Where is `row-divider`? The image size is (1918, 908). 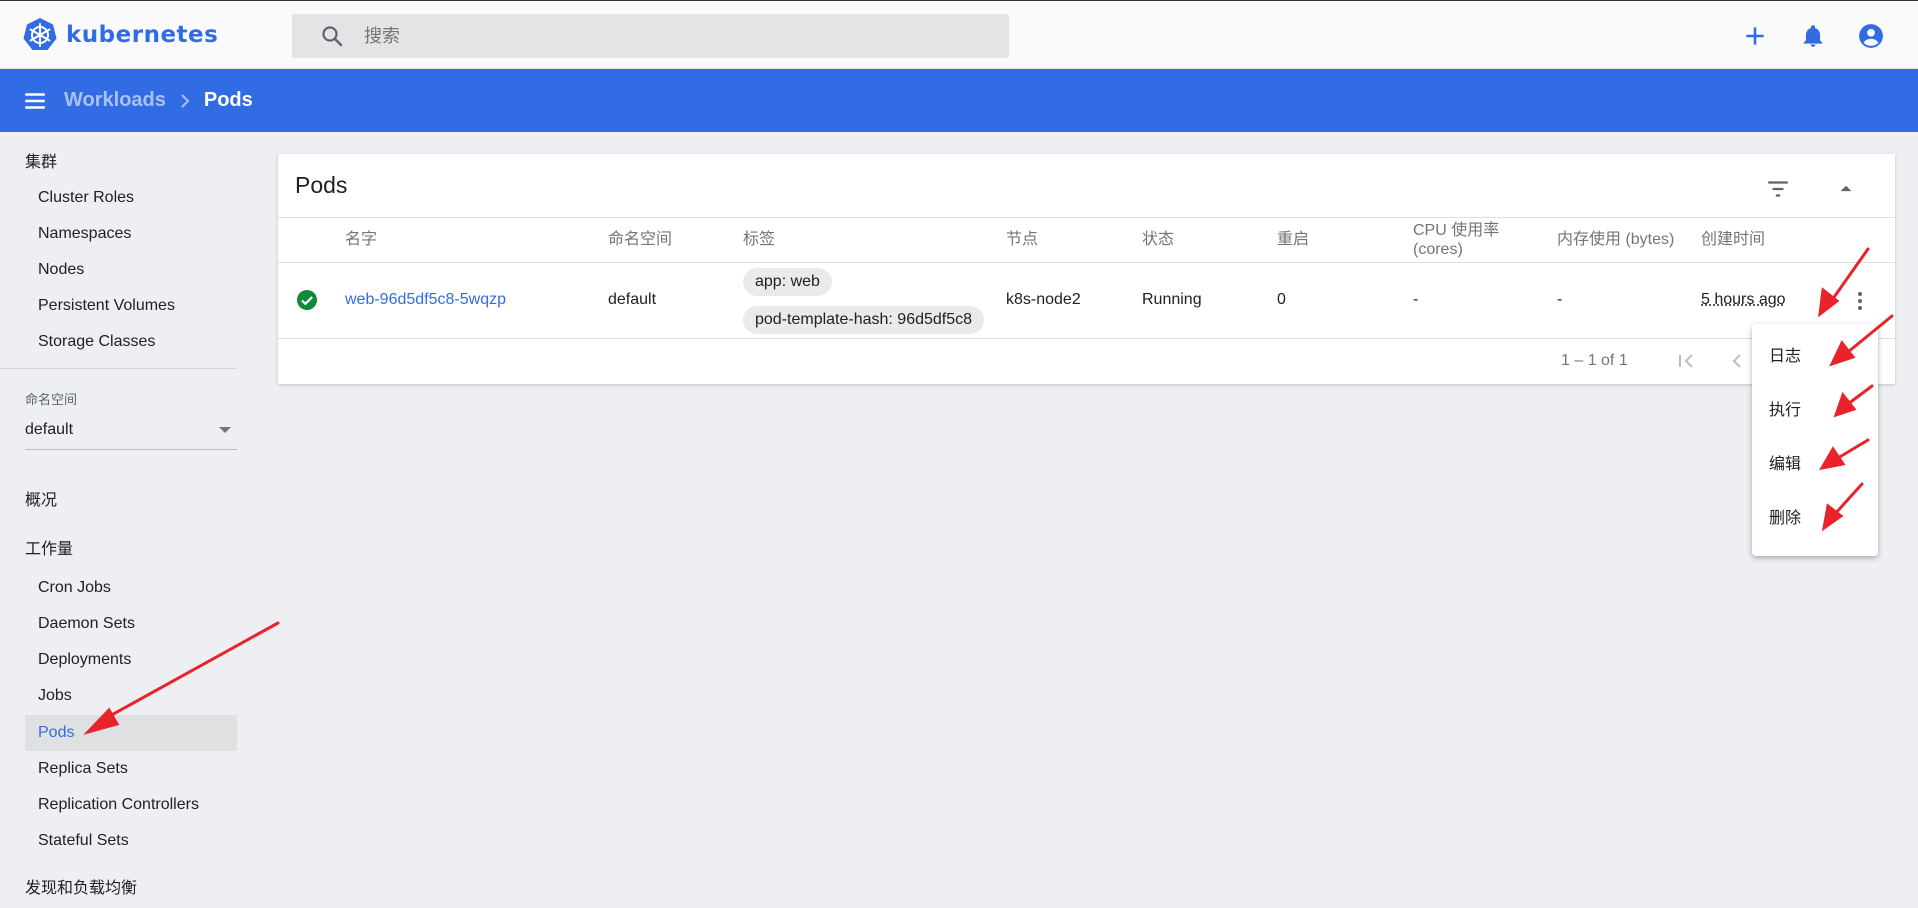
row-divider is located at coordinates (1086, 338).